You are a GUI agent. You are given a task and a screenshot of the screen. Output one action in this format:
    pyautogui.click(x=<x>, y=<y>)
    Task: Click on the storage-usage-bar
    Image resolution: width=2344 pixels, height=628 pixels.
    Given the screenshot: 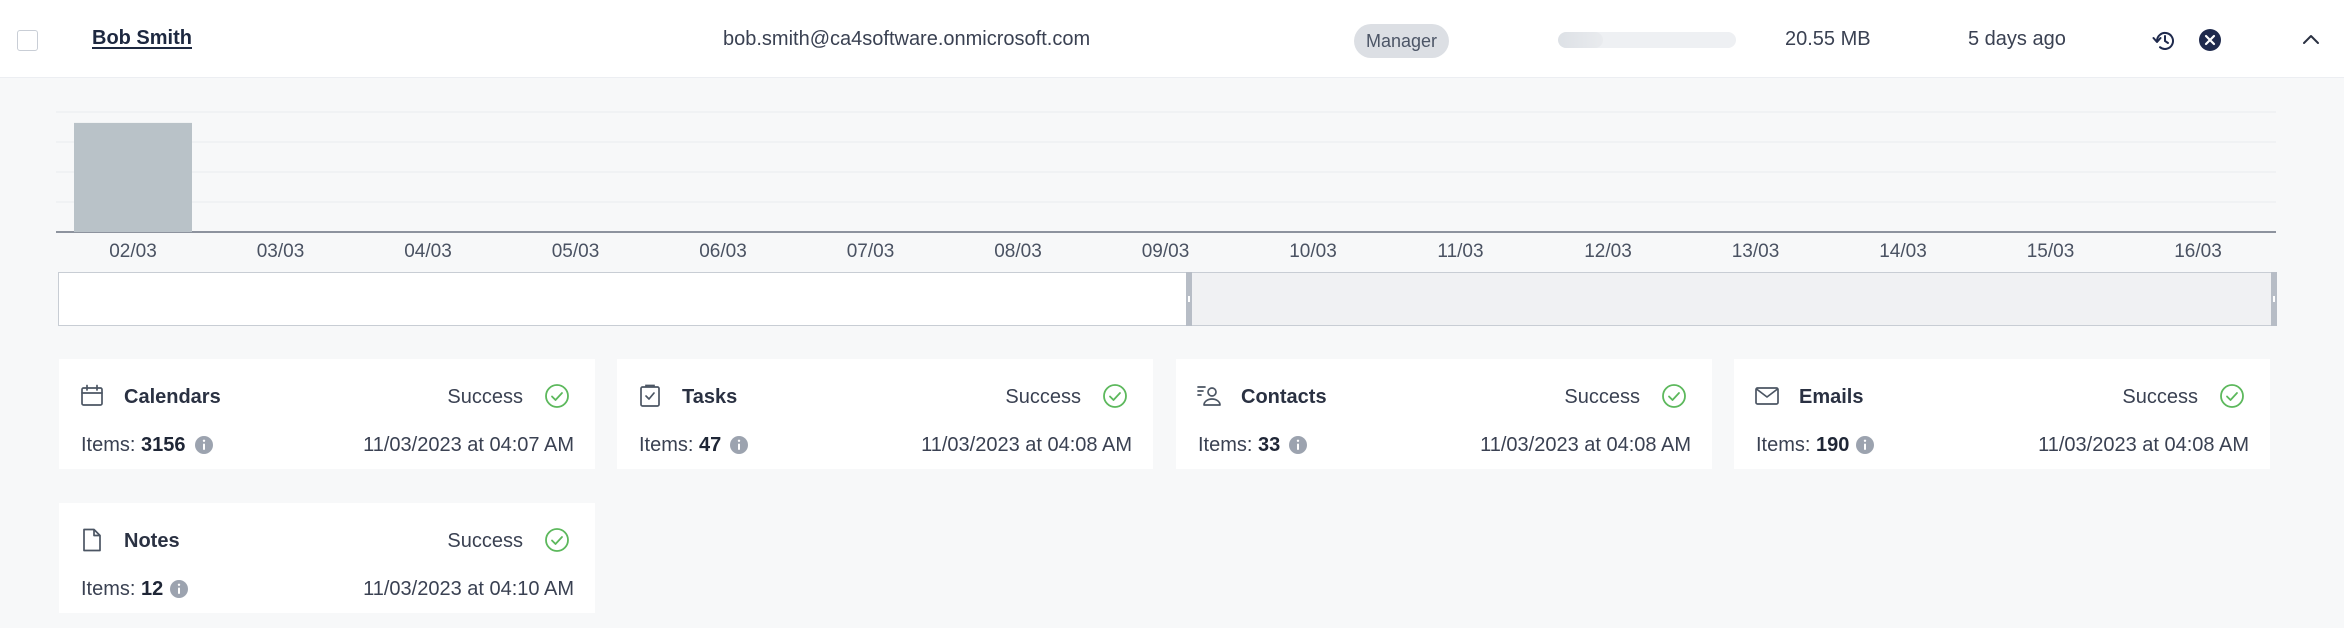 What is the action you would take?
    pyautogui.click(x=1647, y=40)
    